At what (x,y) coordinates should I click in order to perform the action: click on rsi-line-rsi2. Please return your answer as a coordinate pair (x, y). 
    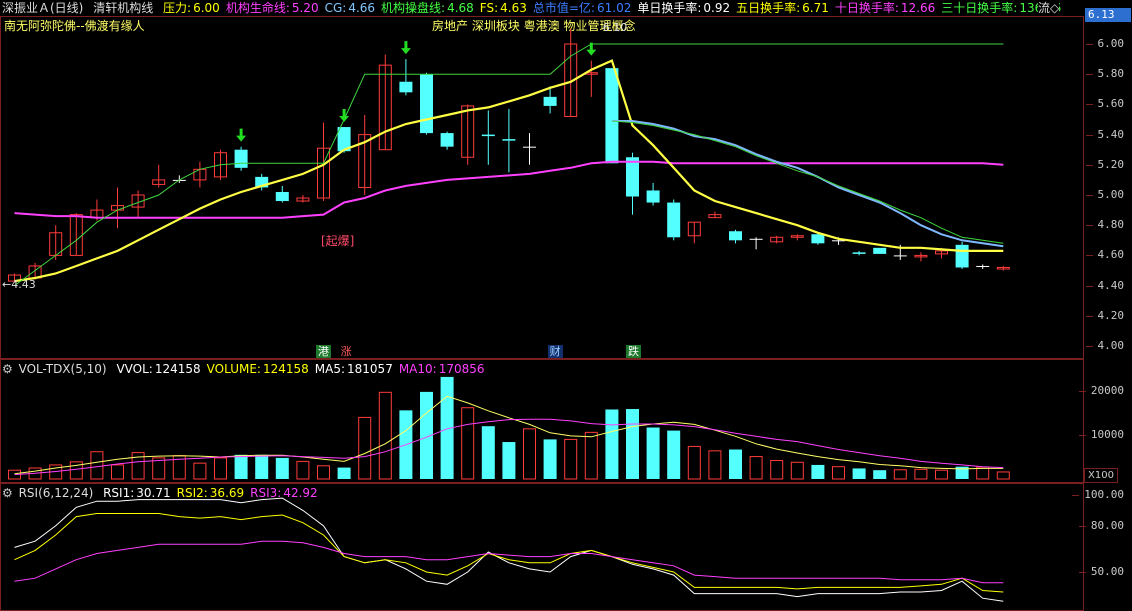
    Looking at the image, I should click on (509, 553).